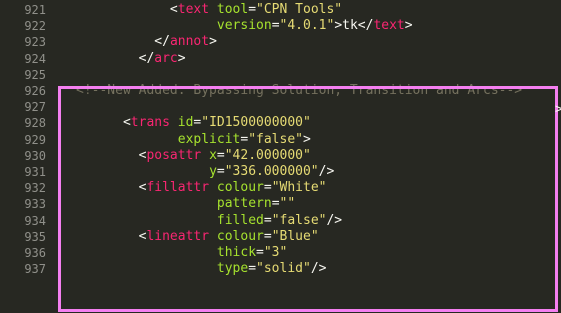 This screenshot has height=313, width=561. I want to click on code-text: version="4.0.1">tk</text>, so click(244, 26).